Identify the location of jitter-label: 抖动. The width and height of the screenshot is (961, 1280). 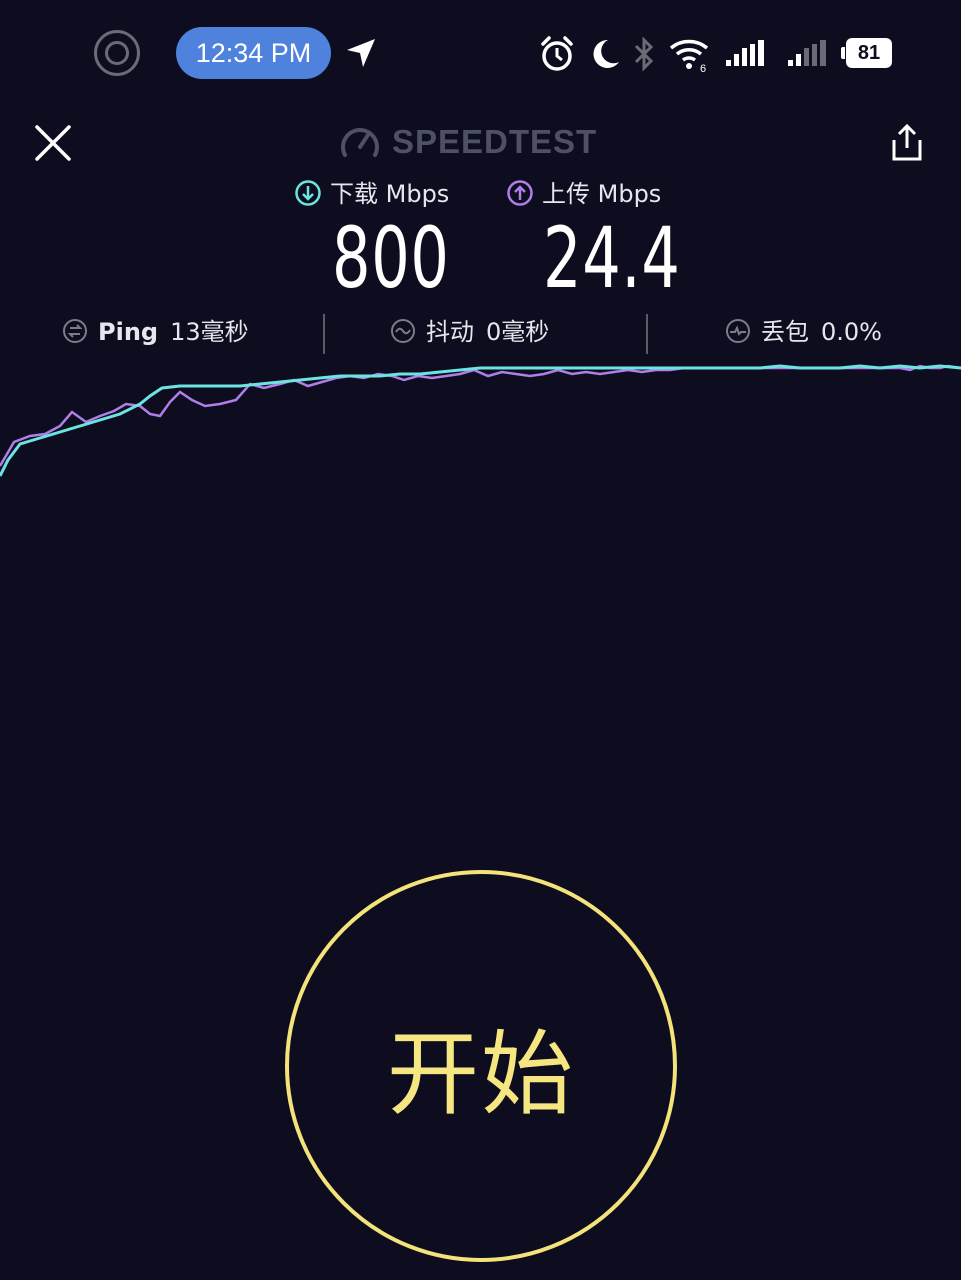
(450, 332).